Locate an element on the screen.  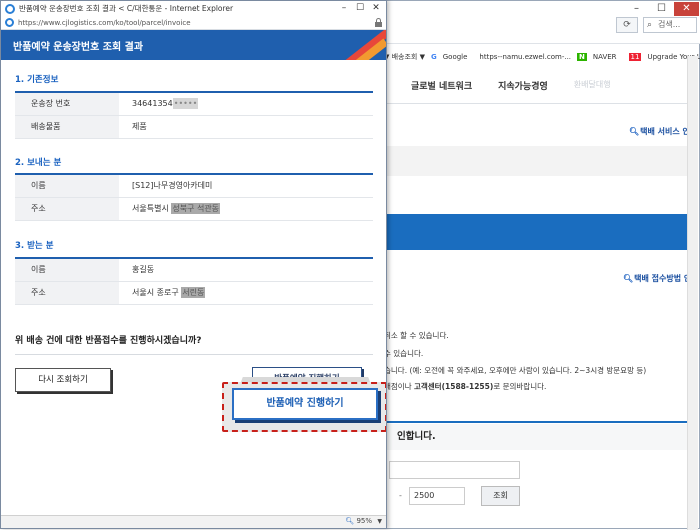
phone-last-input: 2500 is located at coordinates (437, 496).